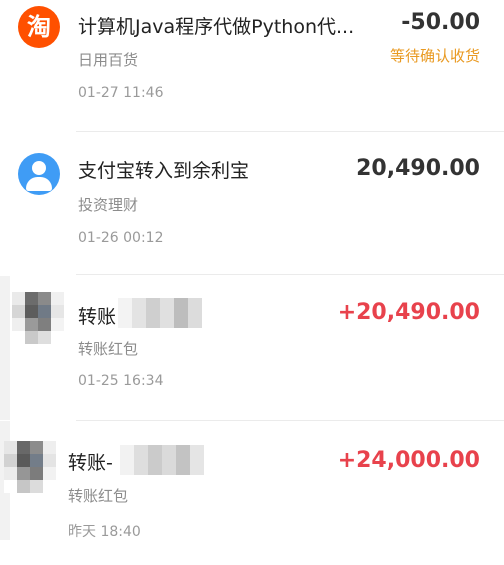 This screenshot has height=565, width=504. What do you see at coordinates (121, 381) in the screenshot?
I see `transaction-time: 01-25 16:34` at bounding box center [121, 381].